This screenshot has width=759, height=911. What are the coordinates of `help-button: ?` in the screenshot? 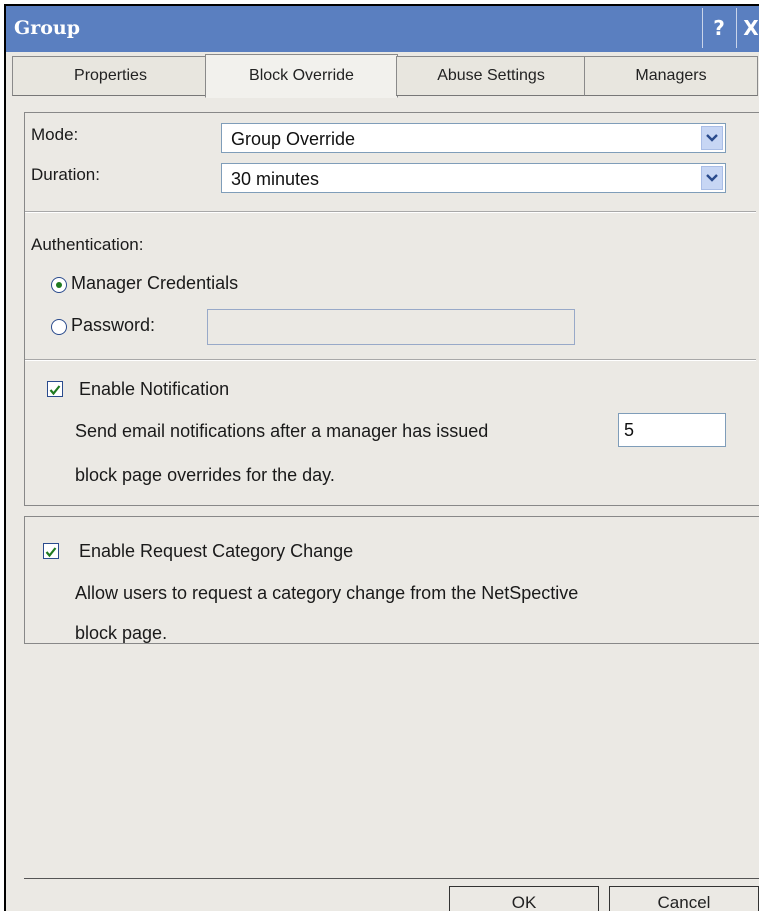 It's located at (718, 28).